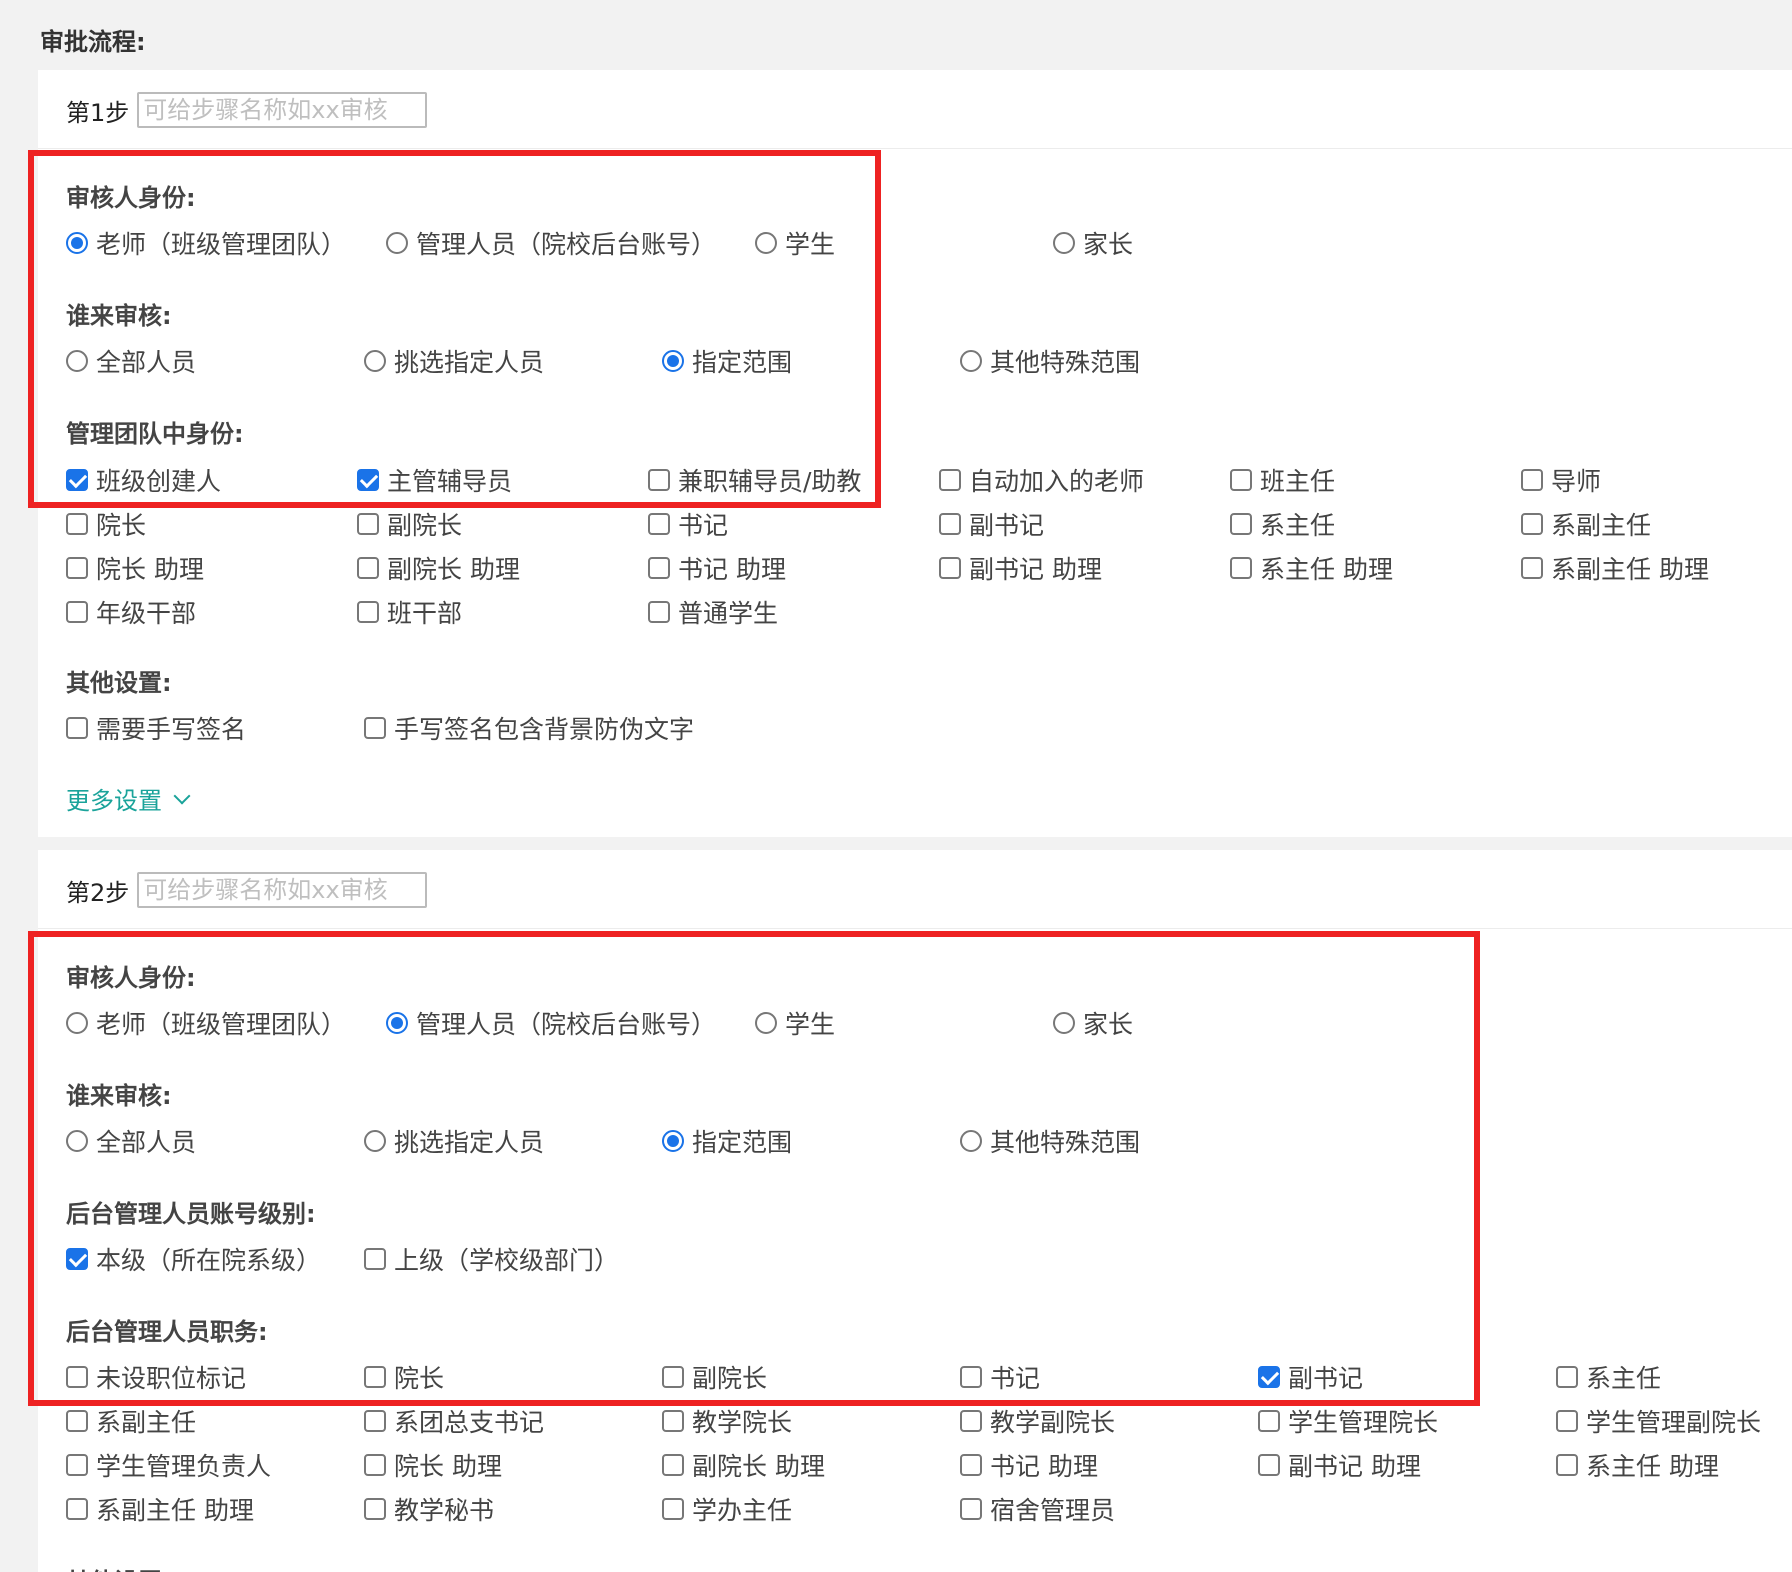 This screenshot has width=1792, height=1572. I want to click on checkbox-option: 普通学生, so click(713, 612).